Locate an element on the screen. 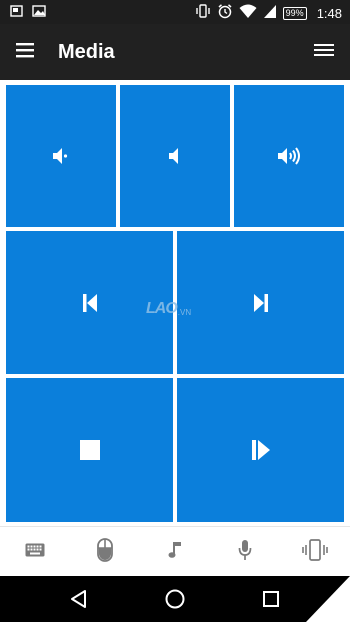 This screenshot has width=350, height=622. microphone-icon is located at coordinates (245, 552).